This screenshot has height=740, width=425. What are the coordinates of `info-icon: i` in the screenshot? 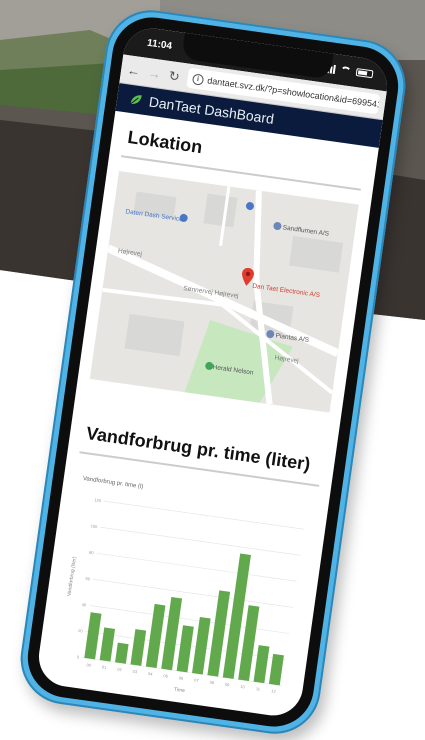 It's located at (198, 79).